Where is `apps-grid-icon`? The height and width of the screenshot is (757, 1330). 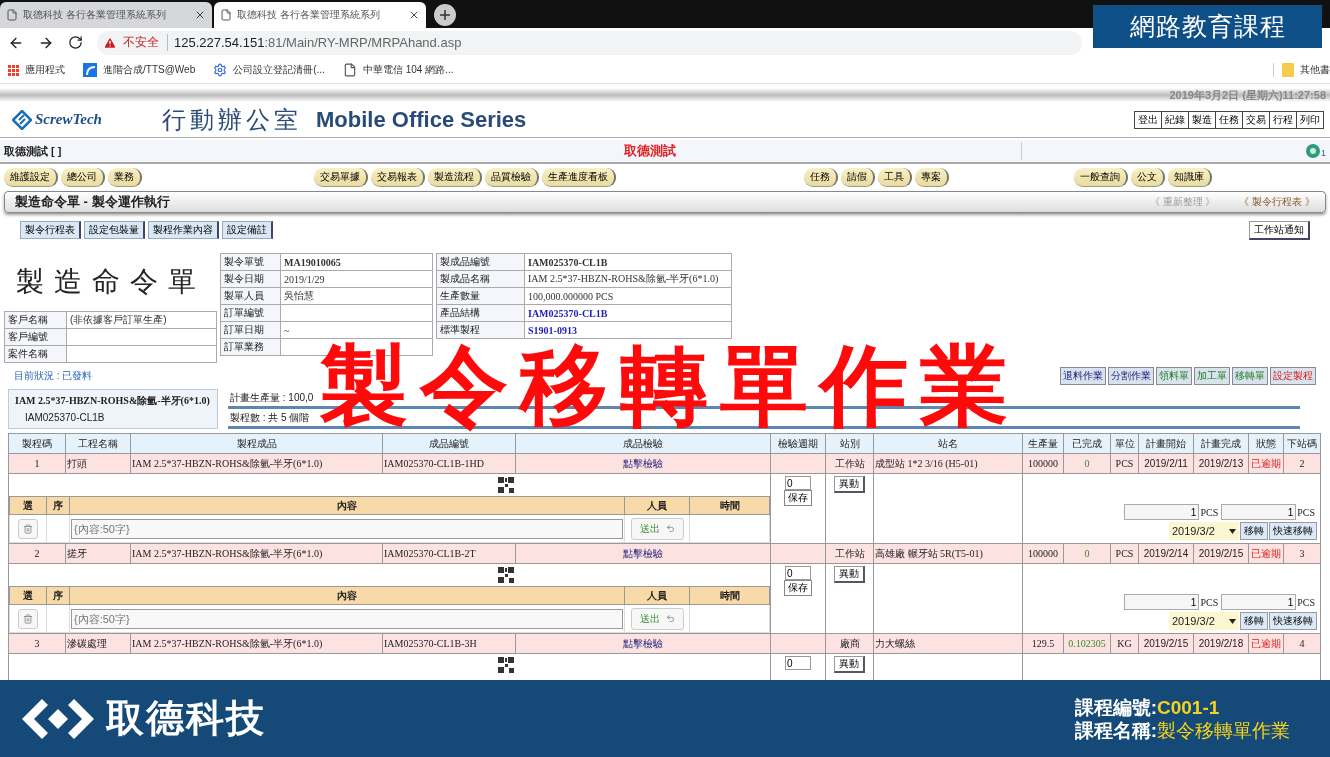 apps-grid-icon is located at coordinates (13, 70).